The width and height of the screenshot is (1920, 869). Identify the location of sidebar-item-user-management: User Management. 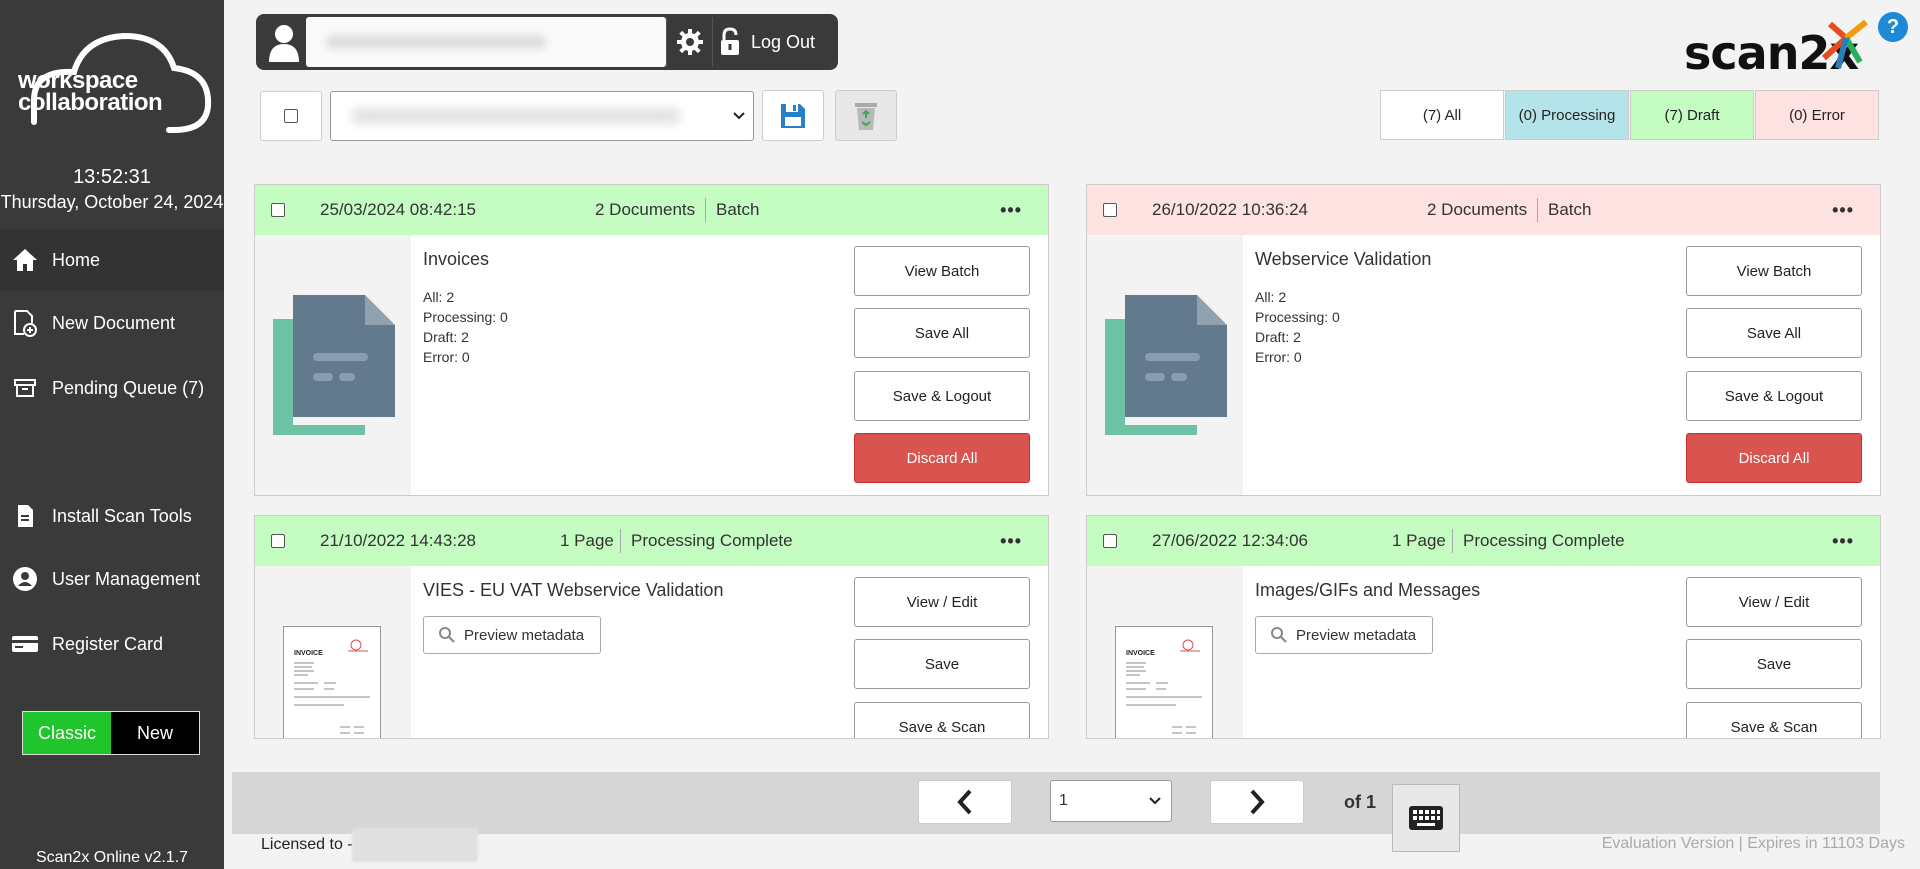
(112, 579).